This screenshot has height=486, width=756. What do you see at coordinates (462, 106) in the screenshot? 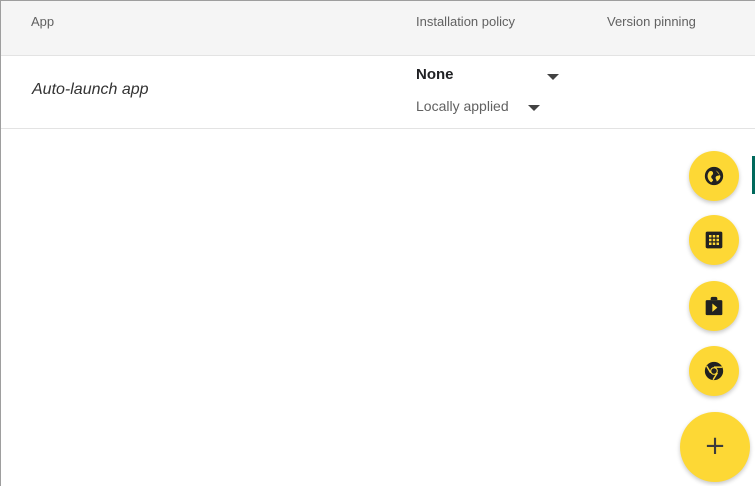
I see `policy-scope-value: Locally applied` at bounding box center [462, 106].